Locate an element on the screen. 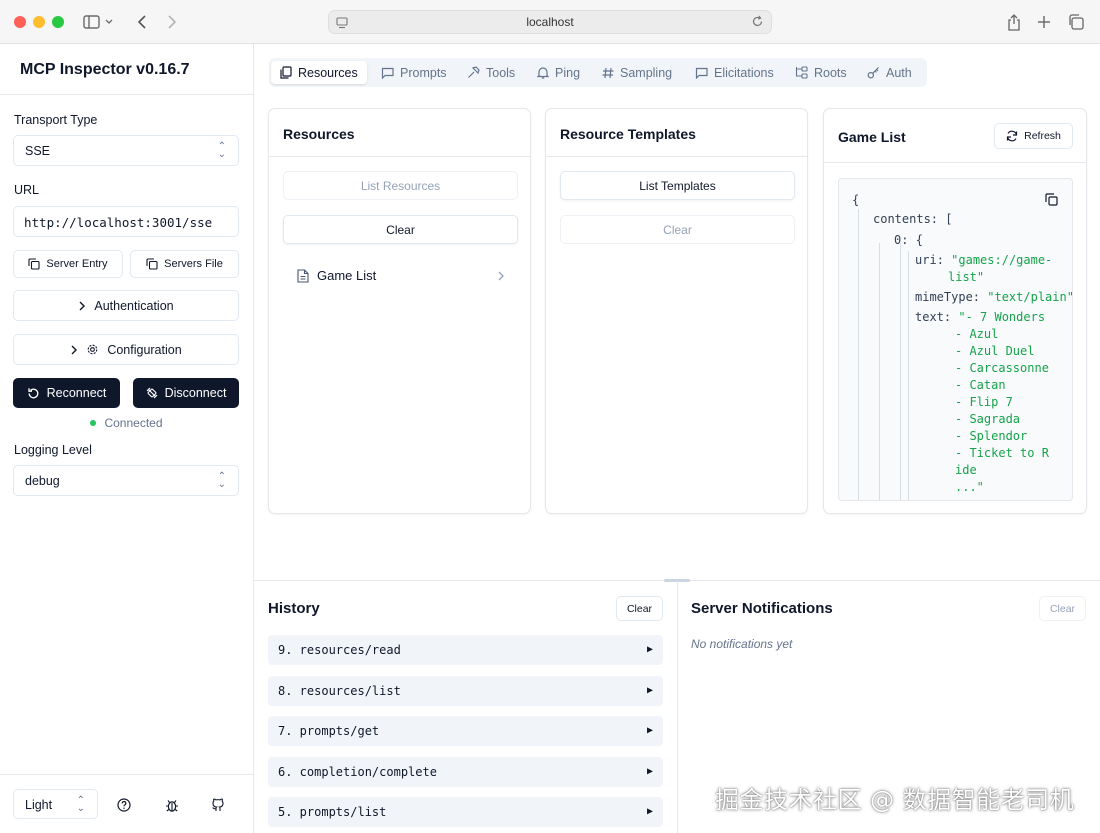 This screenshot has height=833, width=1100. json-key: uri is located at coordinates (926, 260).